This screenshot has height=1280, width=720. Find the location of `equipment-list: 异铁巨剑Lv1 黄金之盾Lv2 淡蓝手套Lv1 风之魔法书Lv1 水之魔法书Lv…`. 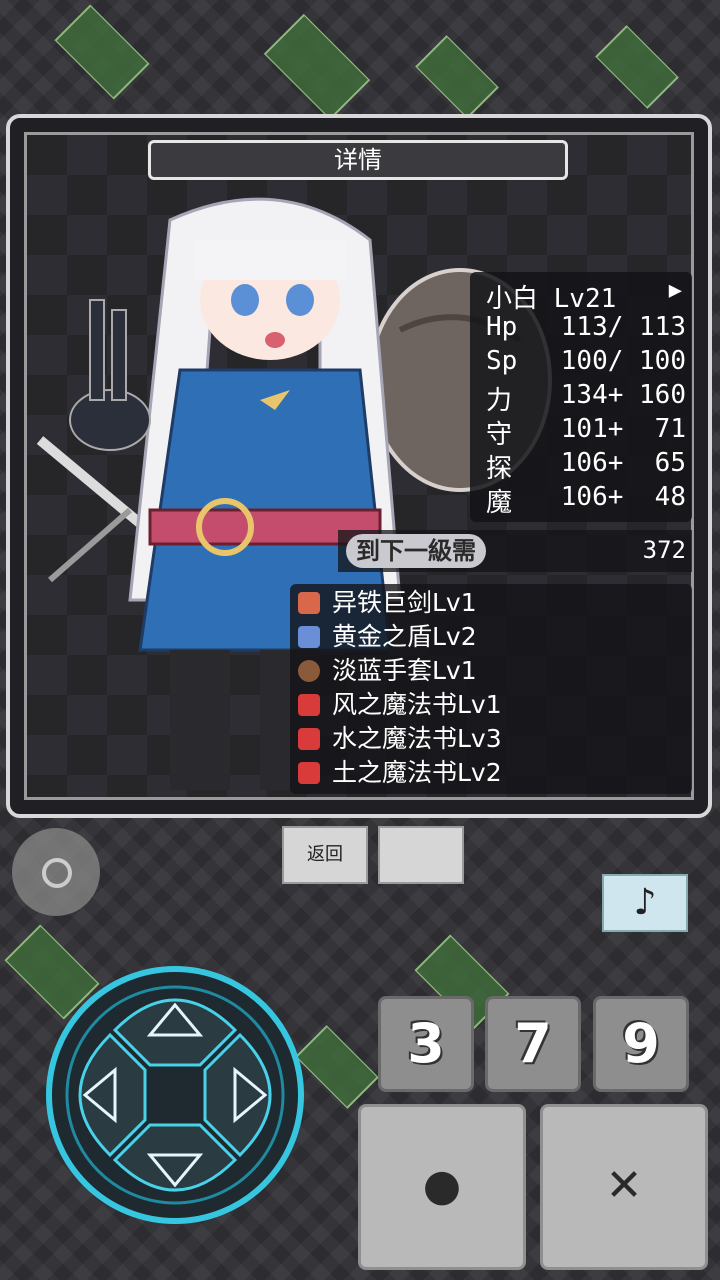

equipment-list: 异铁巨剑Lv1 黄金之盾Lv2 淡蓝手套Lv1 风之魔法书Lv1 水之魔法书Lv… is located at coordinates (491, 689).